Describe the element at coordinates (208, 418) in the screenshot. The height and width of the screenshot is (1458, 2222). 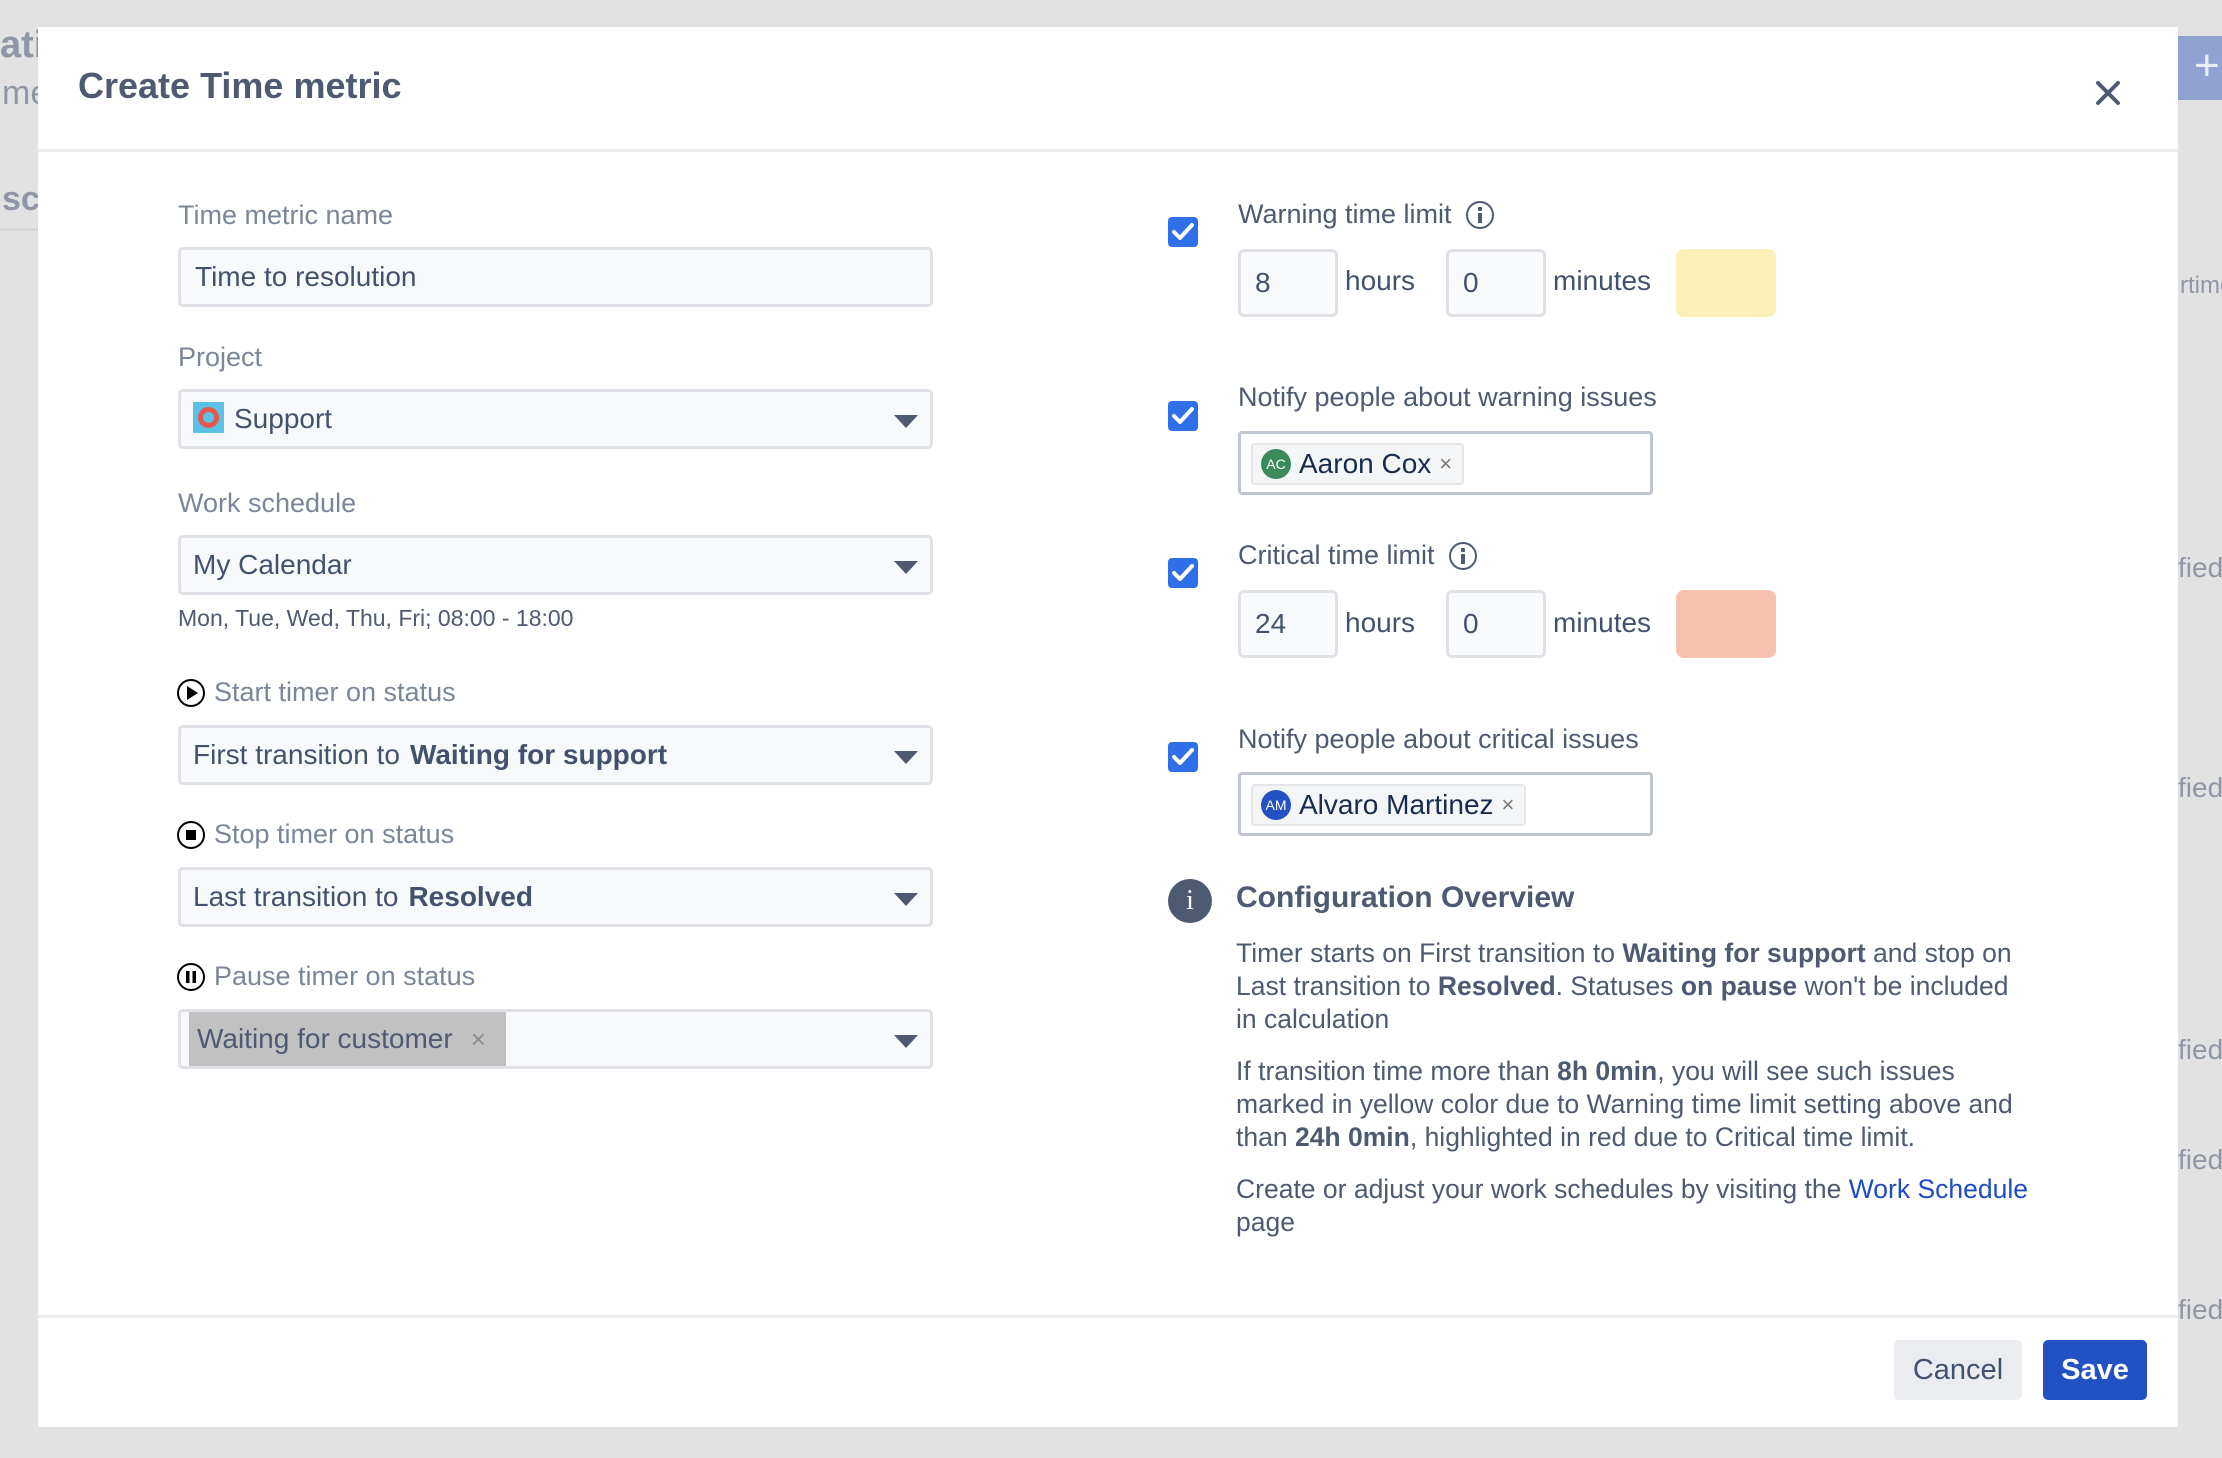
I see `lifebuoy-icon` at that location.